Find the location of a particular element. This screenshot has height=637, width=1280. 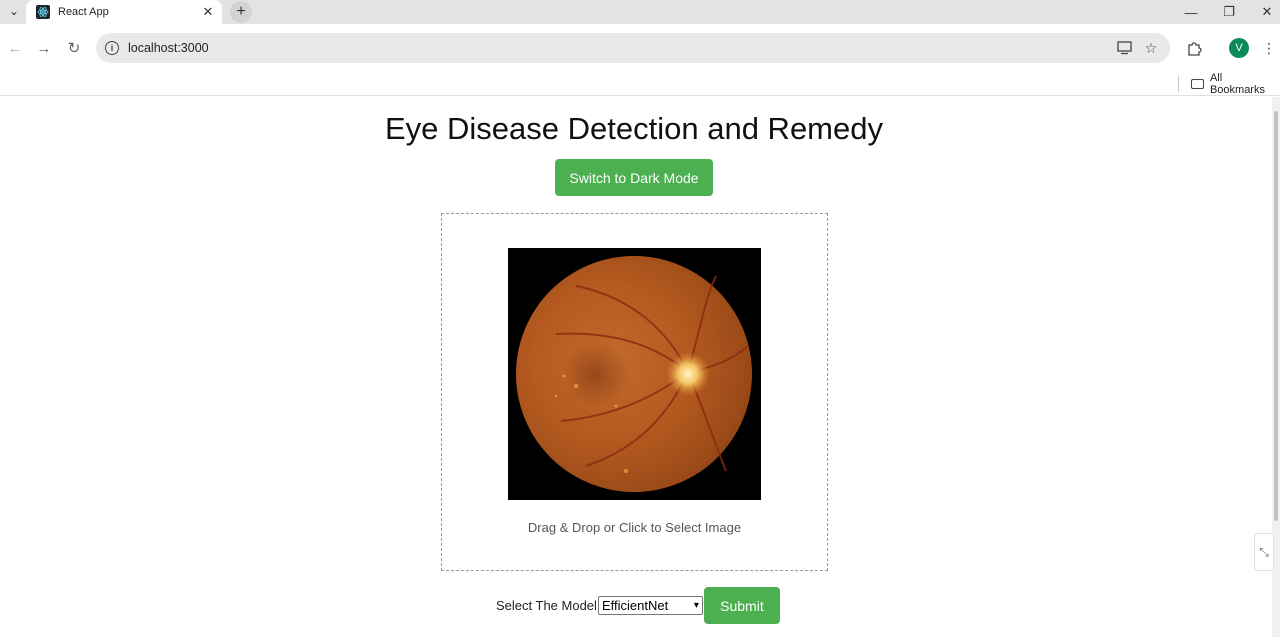

tab-strip: ⌄ React App ✕ + — ❐ ✕ is located at coordinates (640, 12).